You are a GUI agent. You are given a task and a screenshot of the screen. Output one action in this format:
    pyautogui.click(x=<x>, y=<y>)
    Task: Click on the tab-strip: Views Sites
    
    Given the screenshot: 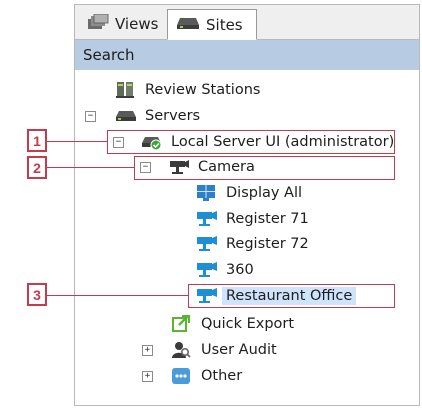 What is the action you would take?
    pyautogui.click(x=247, y=22)
    